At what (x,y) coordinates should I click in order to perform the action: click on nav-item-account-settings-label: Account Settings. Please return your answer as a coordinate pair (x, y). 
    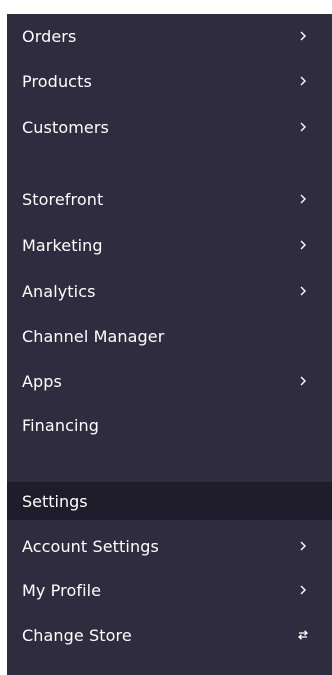
    Looking at the image, I should click on (90, 546).